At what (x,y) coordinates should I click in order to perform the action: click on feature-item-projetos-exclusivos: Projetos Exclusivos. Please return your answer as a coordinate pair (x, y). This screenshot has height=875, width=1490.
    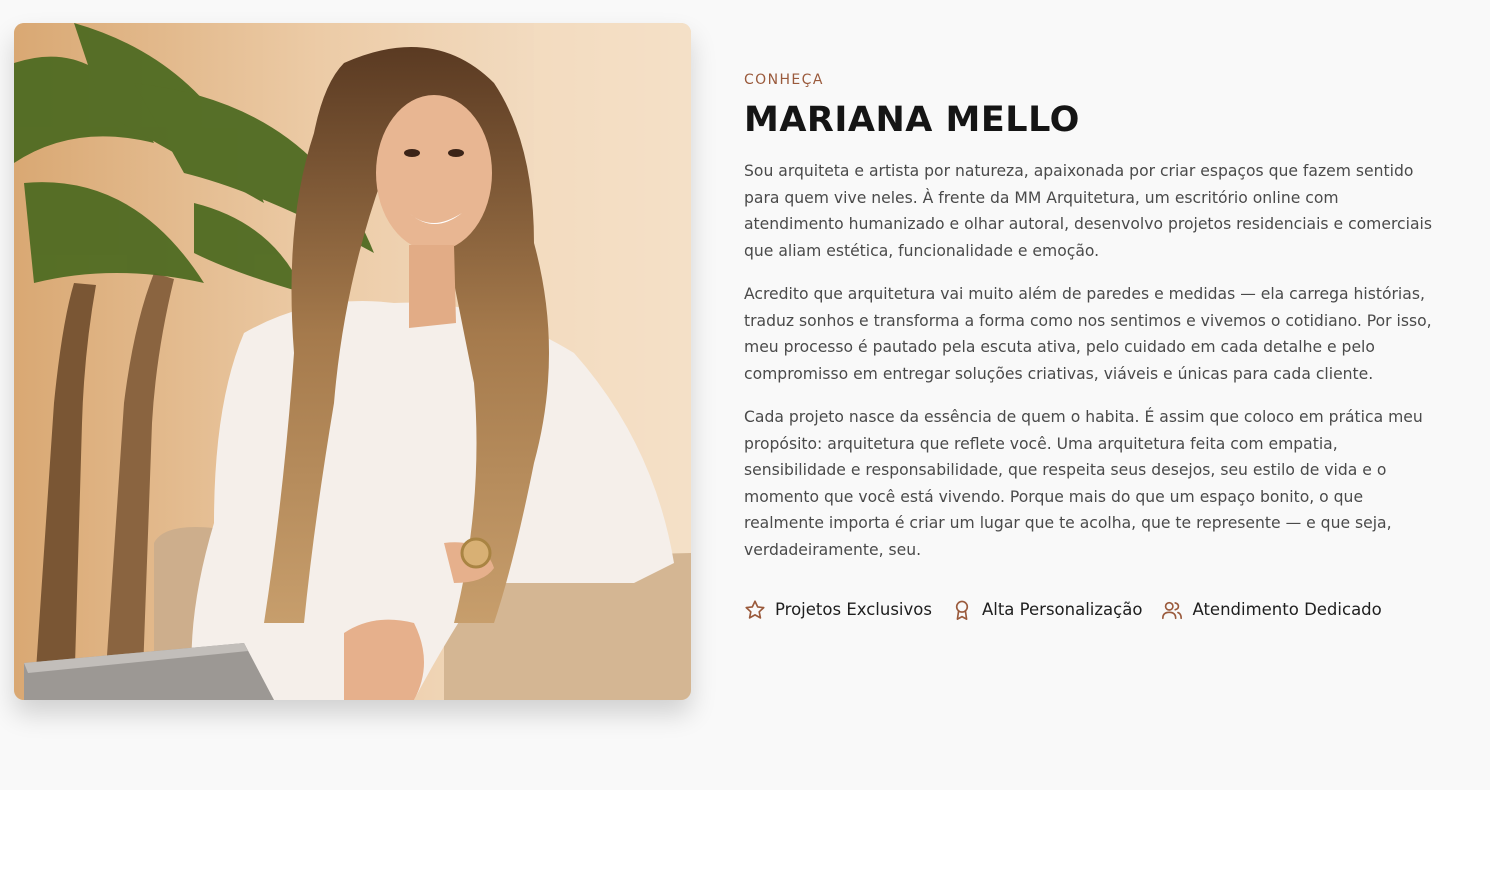
    Looking at the image, I should click on (838, 610).